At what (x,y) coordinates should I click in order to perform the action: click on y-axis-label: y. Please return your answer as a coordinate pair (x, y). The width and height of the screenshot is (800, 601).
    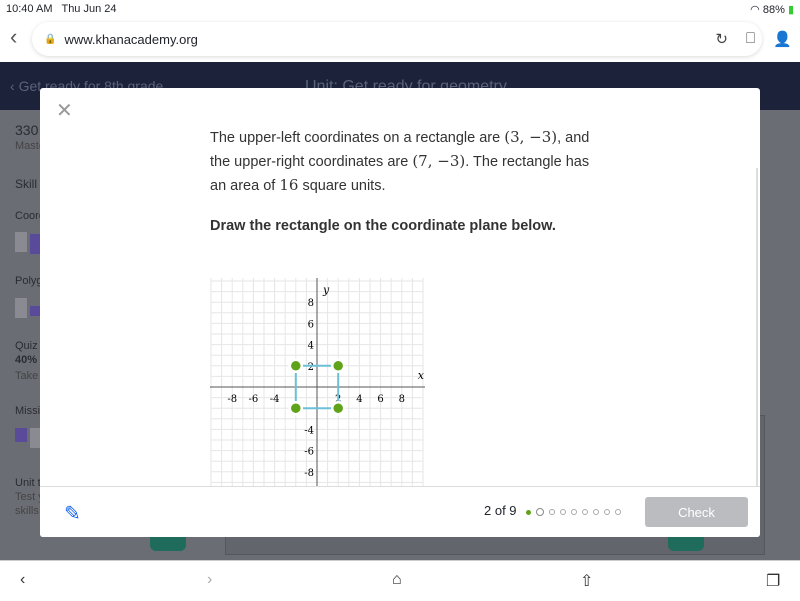
    Looking at the image, I should click on (326, 290).